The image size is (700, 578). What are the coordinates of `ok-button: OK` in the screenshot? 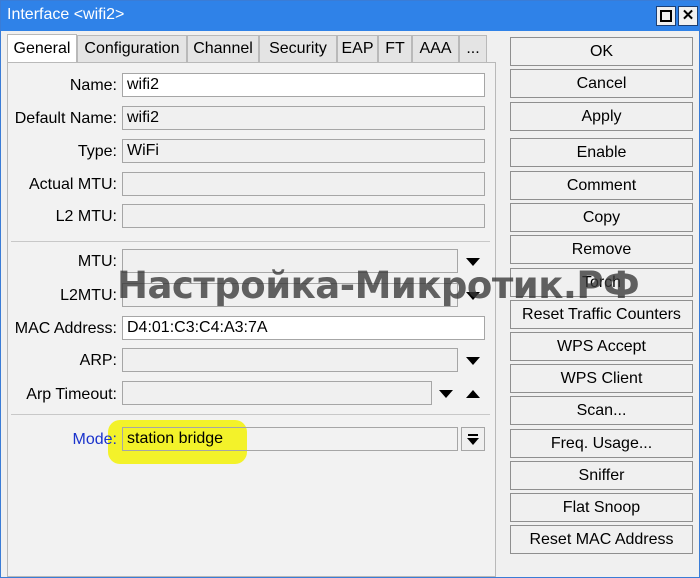 It's located at (601, 51).